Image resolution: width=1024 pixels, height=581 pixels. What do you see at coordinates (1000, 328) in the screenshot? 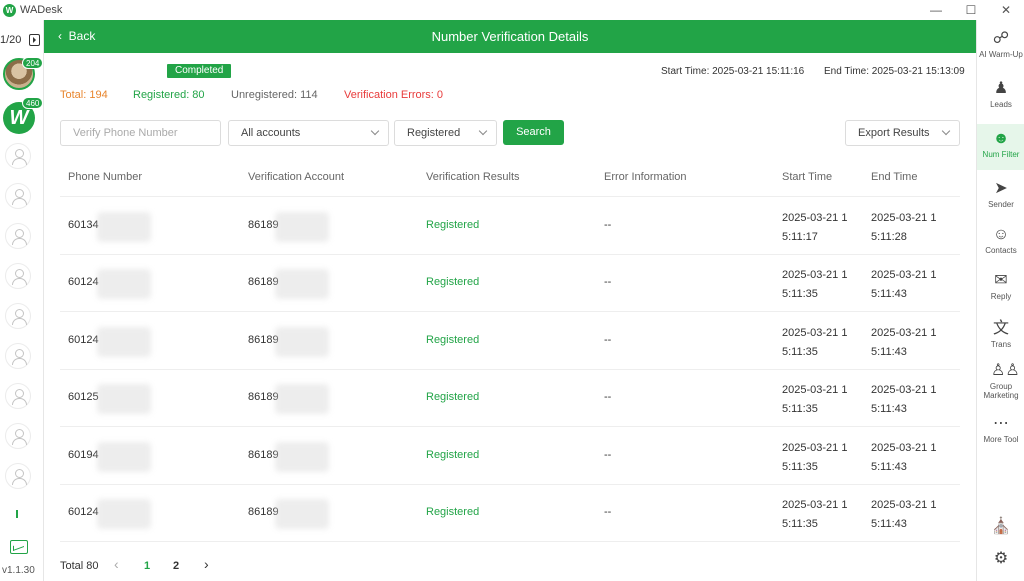
I see `translate-icon: 文` at bounding box center [1000, 328].